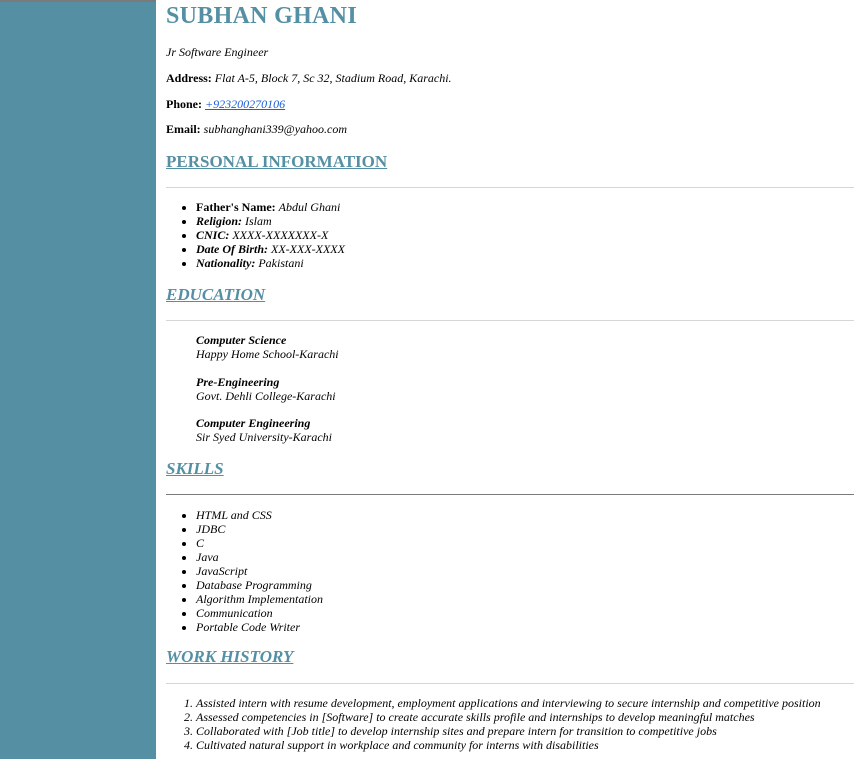  I want to click on sidebar-top-border, so click(78, 1).